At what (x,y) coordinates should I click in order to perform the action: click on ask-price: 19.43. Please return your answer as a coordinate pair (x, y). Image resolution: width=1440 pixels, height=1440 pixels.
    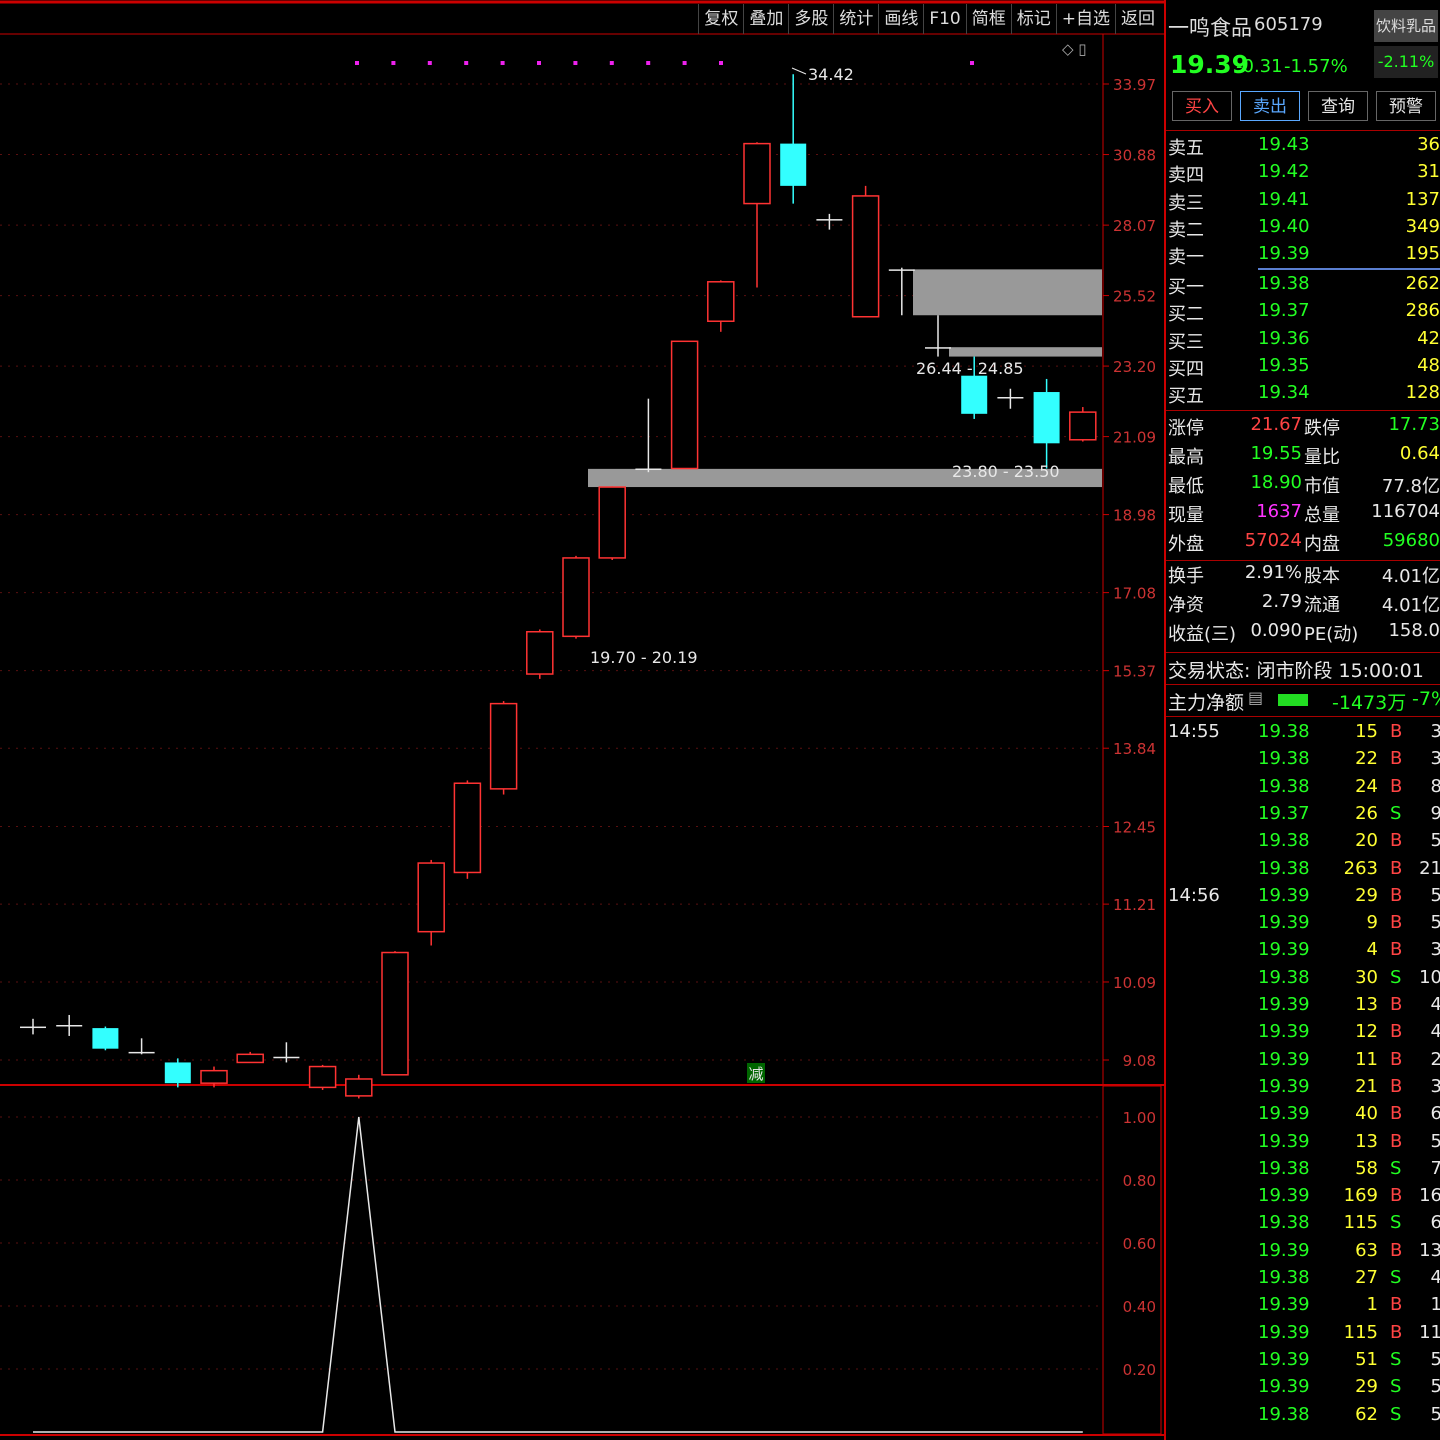
    Looking at the image, I should click on (1284, 144).